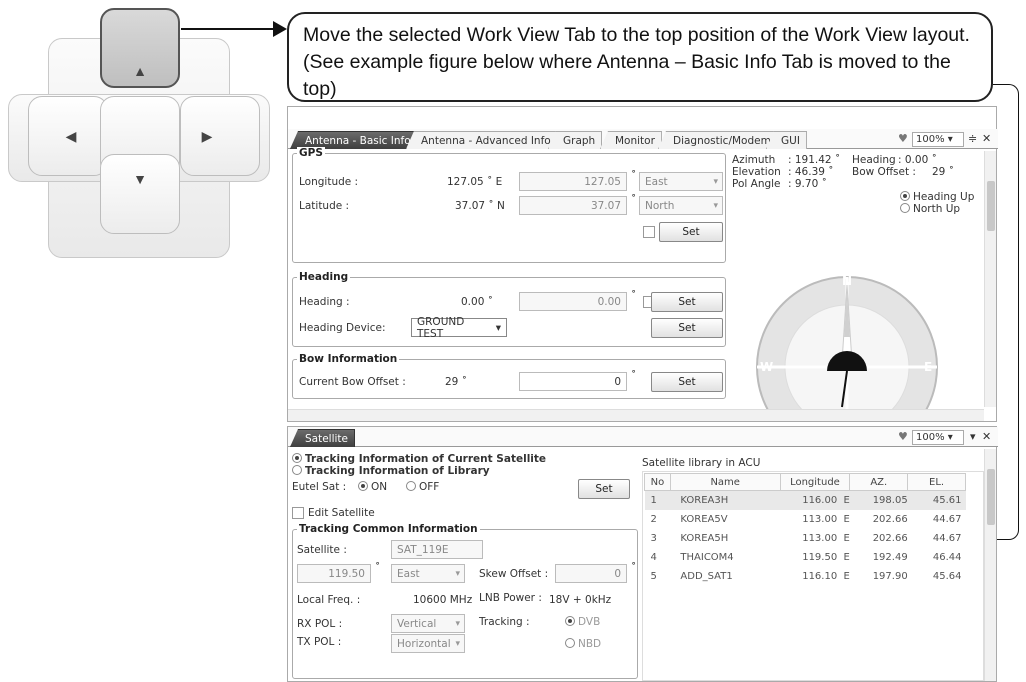 The height and width of the screenshot is (682, 1026). What do you see at coordinates (973, 436) in the screenshot?
I see `dropdown-icon: ▾` at bounding box center [973, 436].